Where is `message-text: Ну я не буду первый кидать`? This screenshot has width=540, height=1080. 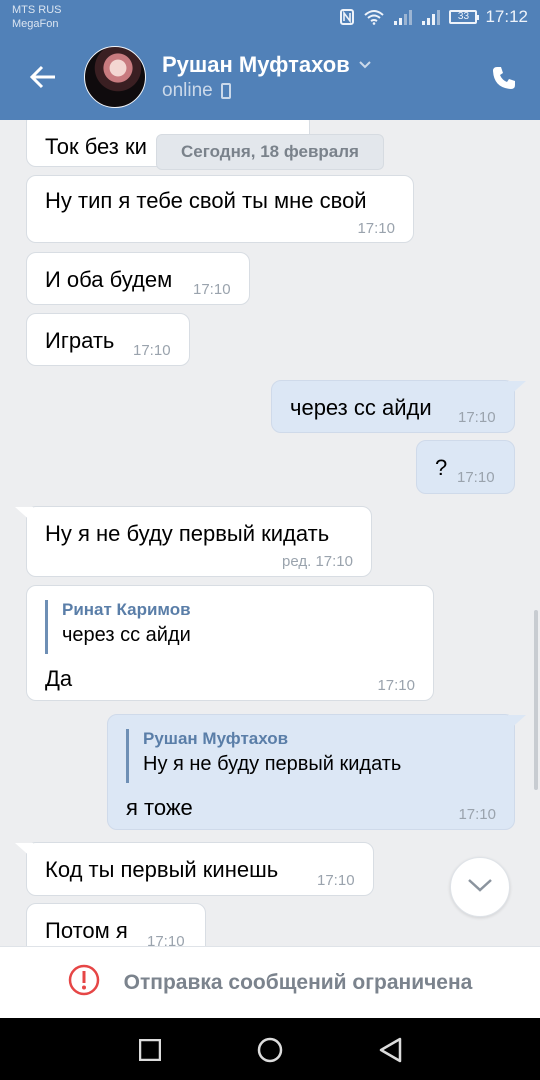
message-text: Ну я не буду первый кидать is located at coordinates (187, 533).